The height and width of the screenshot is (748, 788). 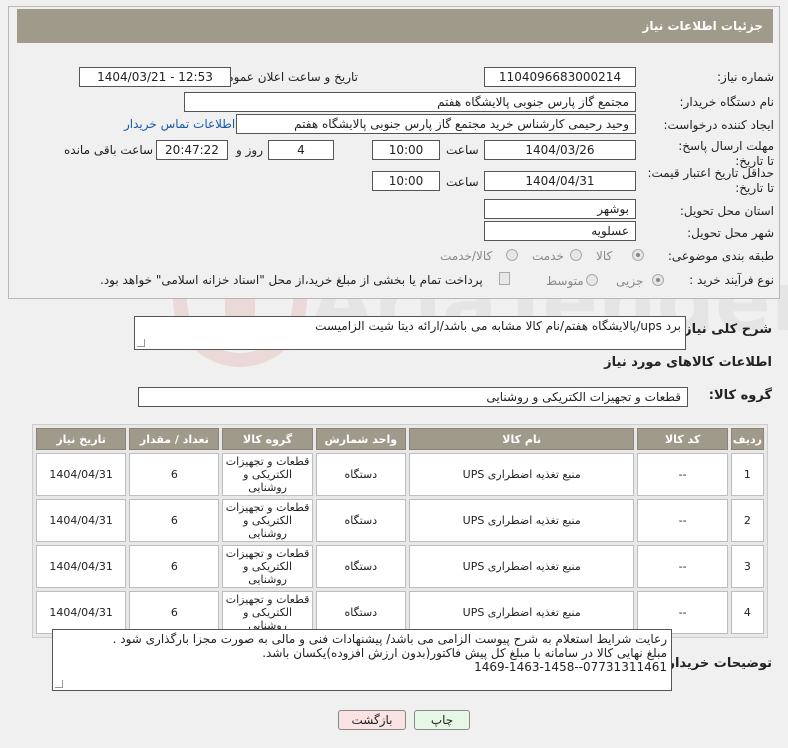 I want to click on reply-deadline-label: مهلت ارسال پاسخ: تا تاریخ:, so click(x=726, y=153).